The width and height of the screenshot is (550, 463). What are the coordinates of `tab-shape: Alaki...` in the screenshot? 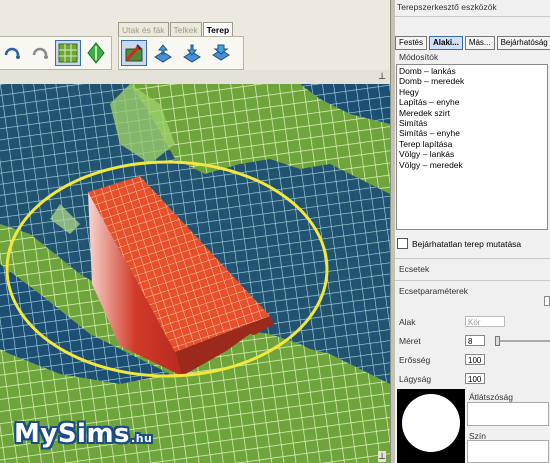 It's located at (446, 43).